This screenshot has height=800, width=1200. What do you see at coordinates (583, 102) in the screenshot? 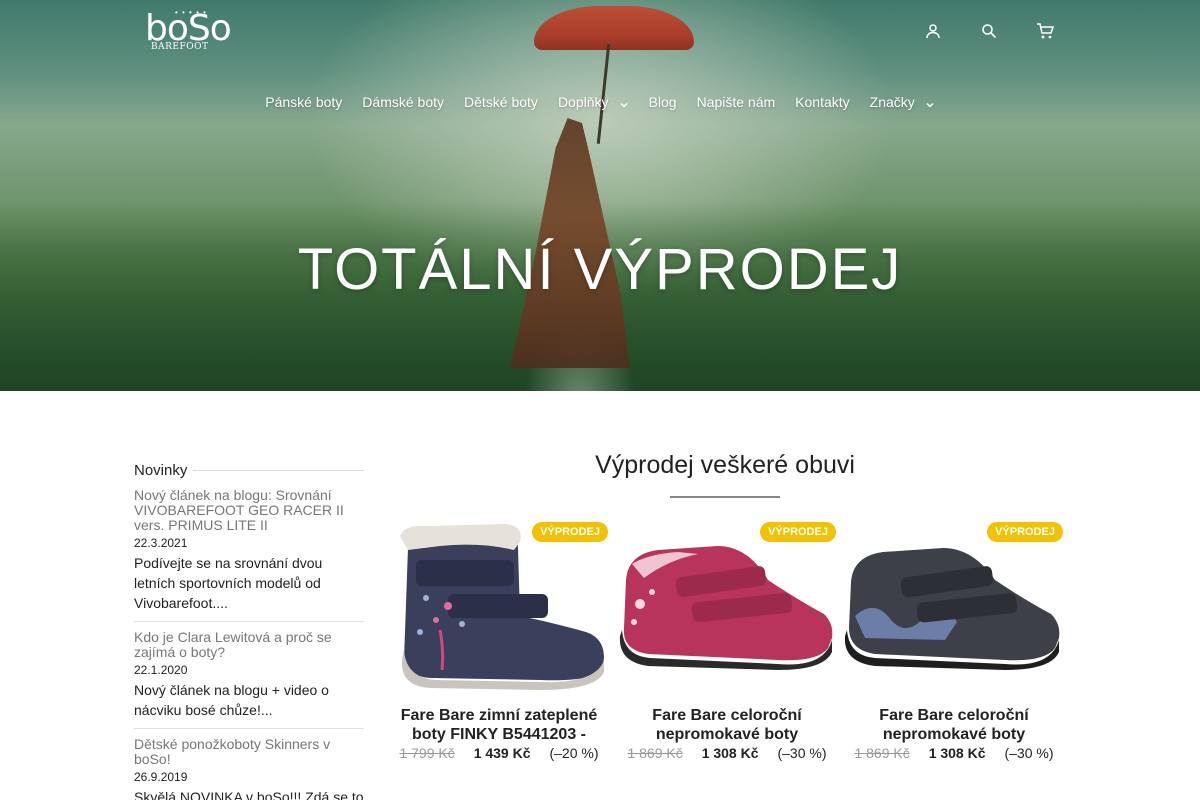
I see `nav-label: Doplňky` at bounding box center [583, 102].